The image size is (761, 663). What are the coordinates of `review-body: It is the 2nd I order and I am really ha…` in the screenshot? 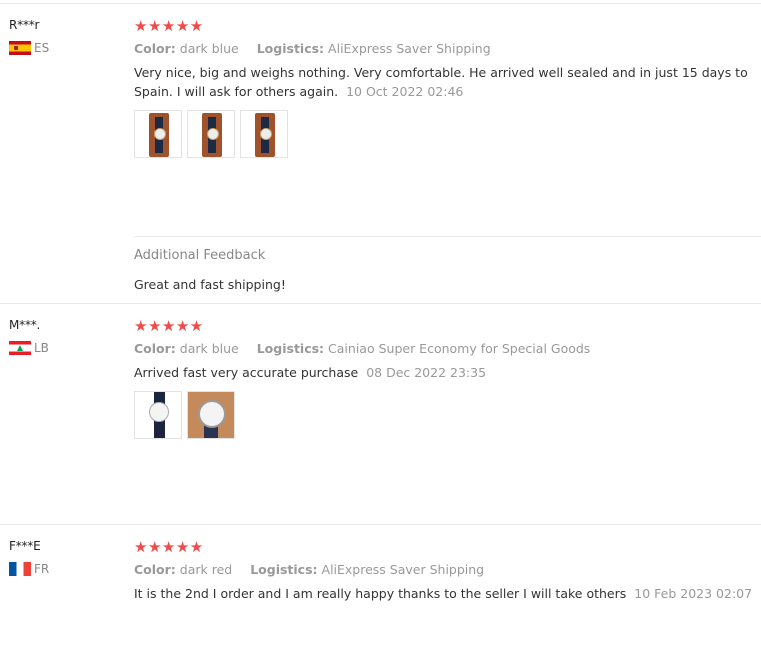 It's located at (380, 593).